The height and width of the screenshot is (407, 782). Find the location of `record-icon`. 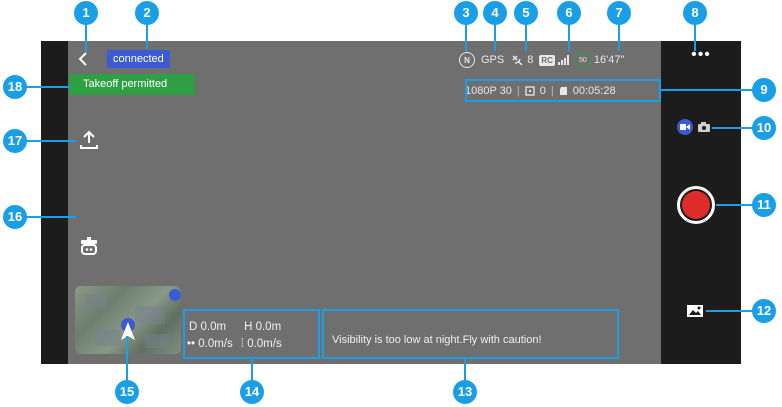

record-icon is located at coordinates (696, 205).